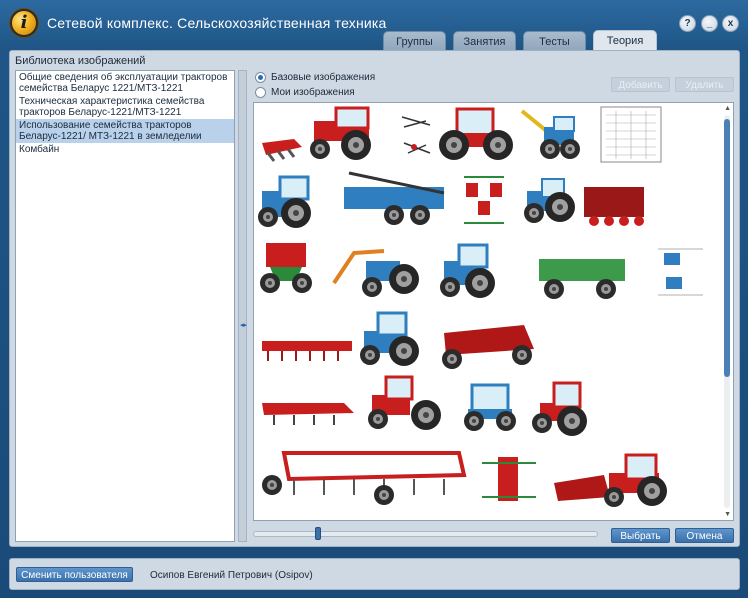  What do you see at coordinates (681, 270) in the screenshot?
I see `thumb-tractor-blueprint` at bounding box center [681, 270].